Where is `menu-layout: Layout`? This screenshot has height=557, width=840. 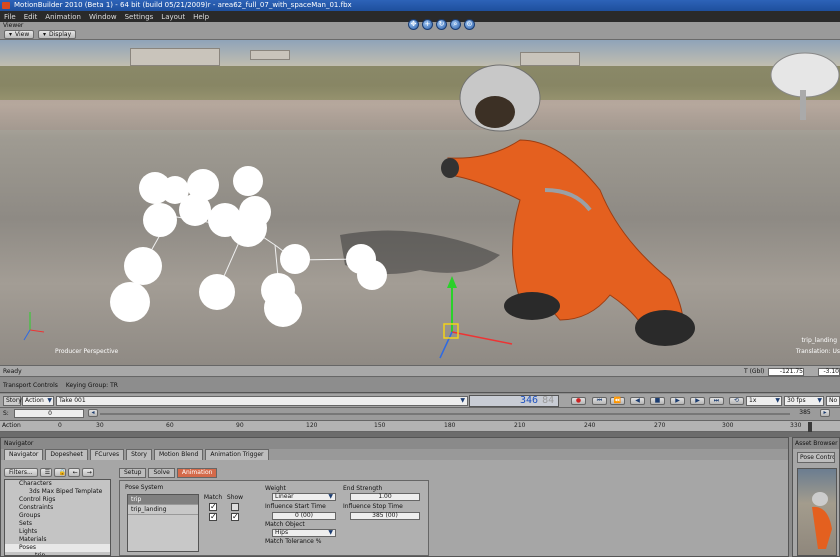
menu-layout: Layout is located at coordinates (173, 17).